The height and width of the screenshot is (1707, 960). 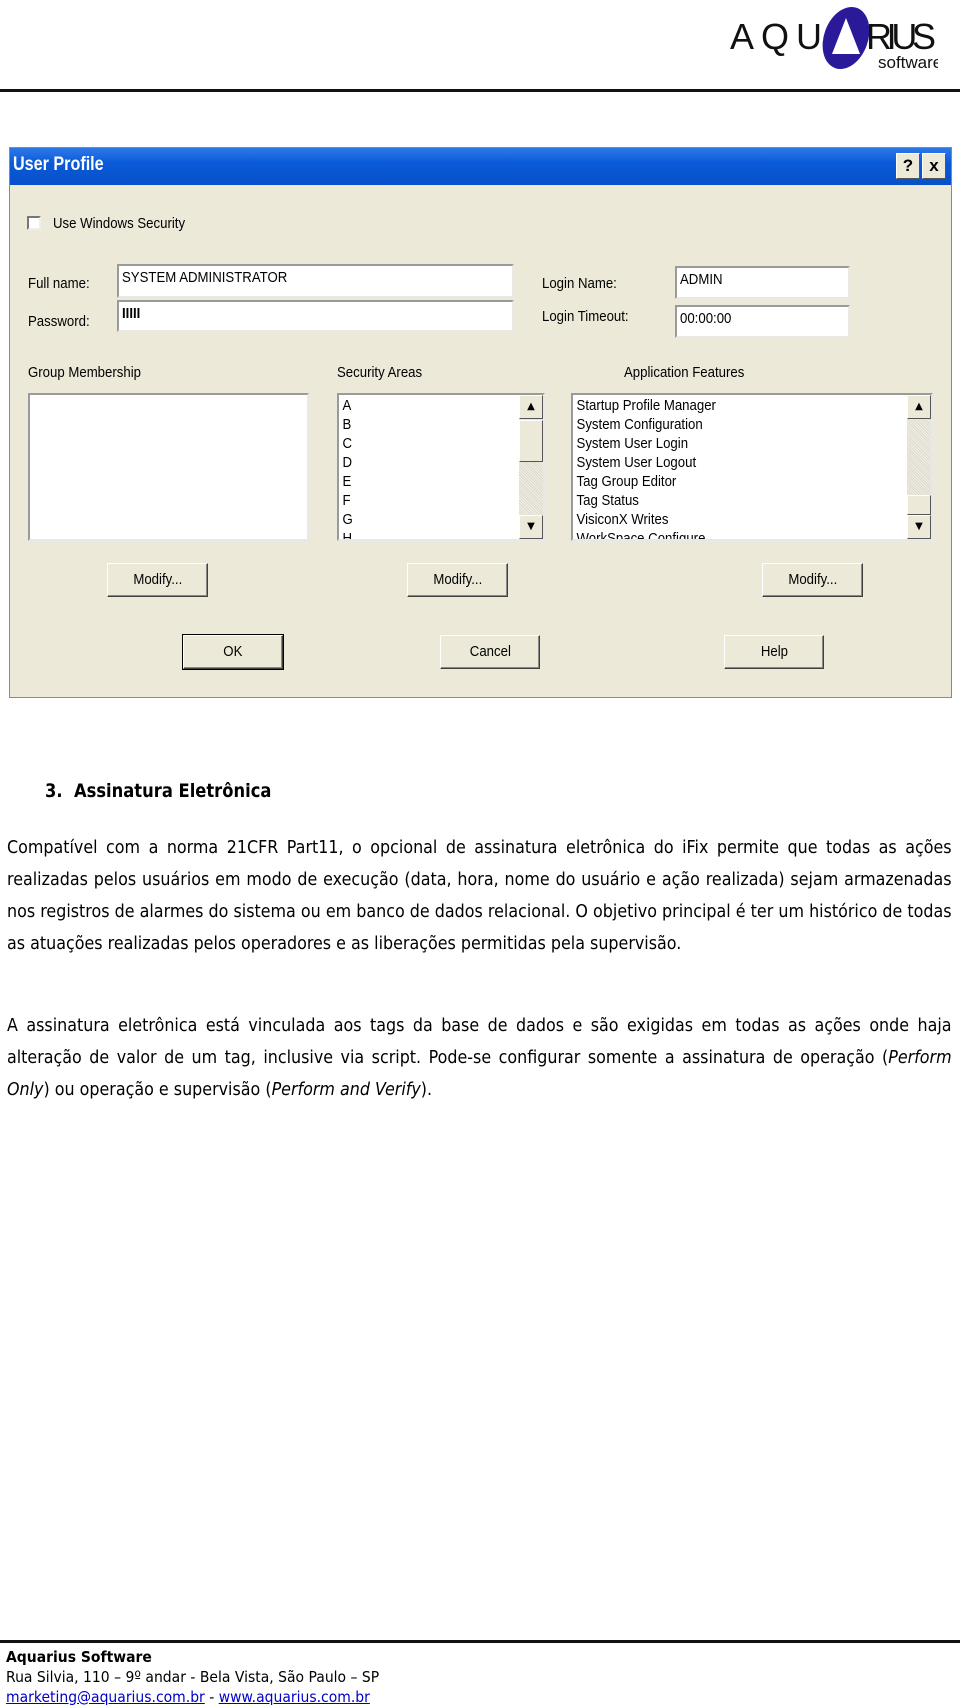 What do you see at coordinates (706, 318) in the screenshot?
I see `login-timeout-value: 00:00:00` at bounding box center [706, 318].